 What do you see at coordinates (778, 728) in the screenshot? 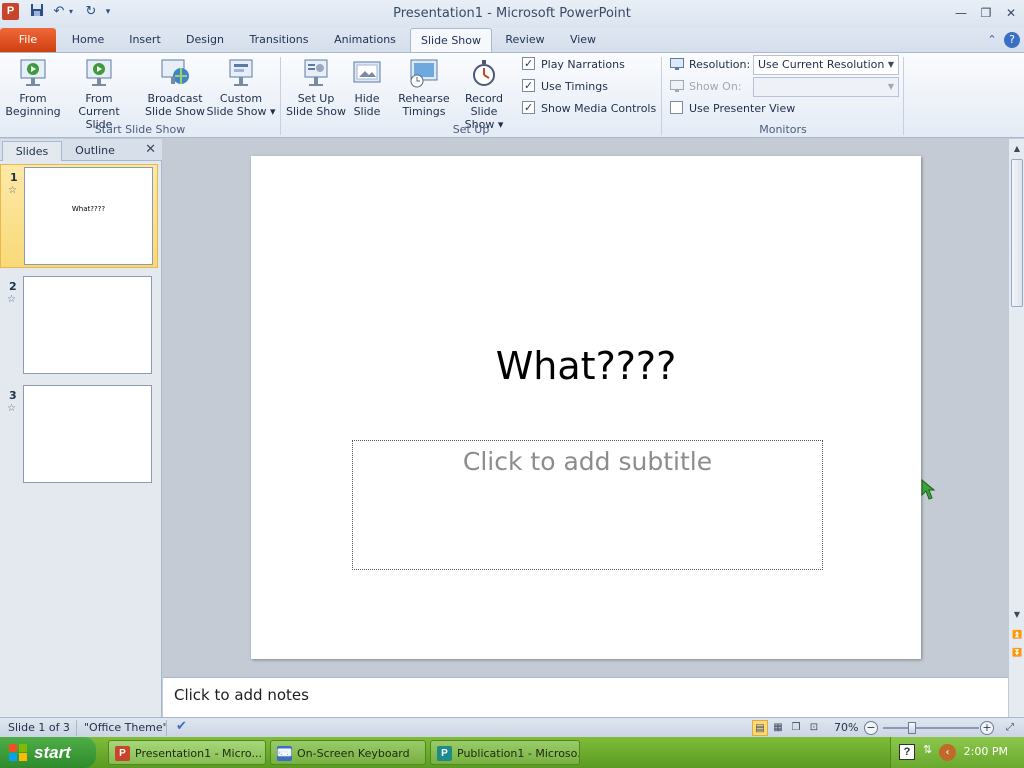
I see `slide-sorter-view-icon: ▦` at bounding box center [778, 728].